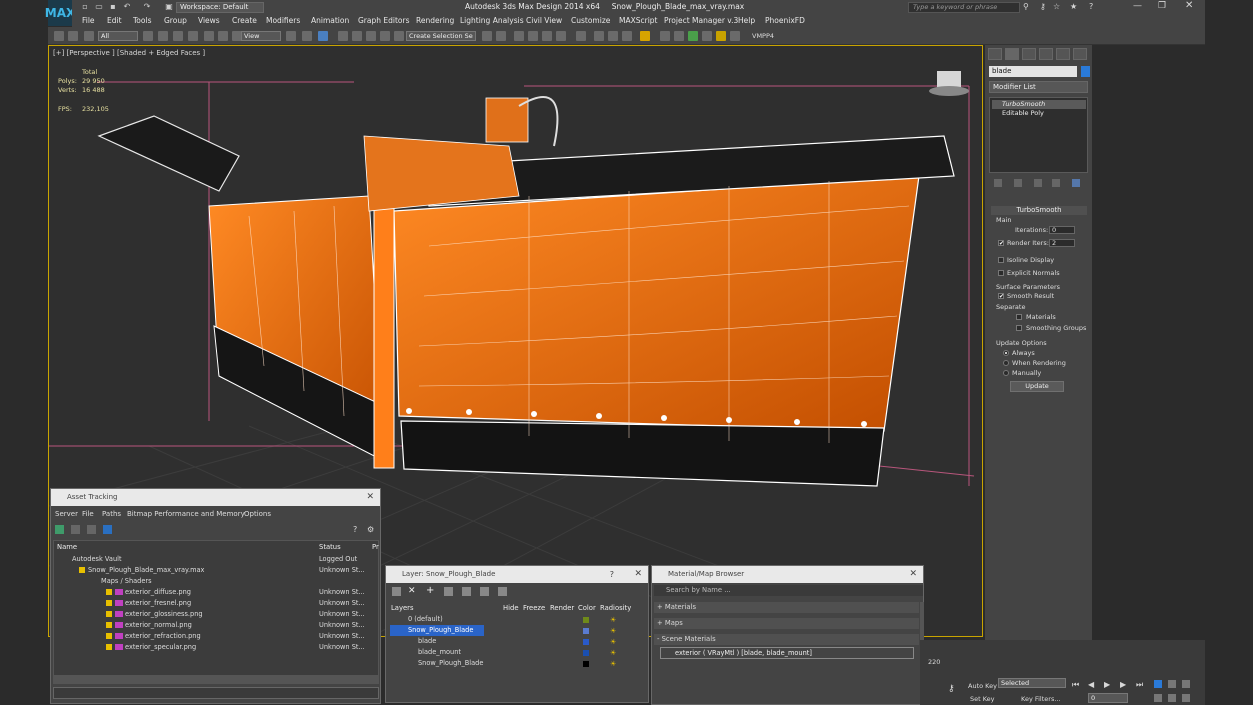 The width and height of the screenshot is (1253, 705). Describe the element at coordinates (111, 514) in the screenshot. I see `asset-menu-paths: Paths` at that location.